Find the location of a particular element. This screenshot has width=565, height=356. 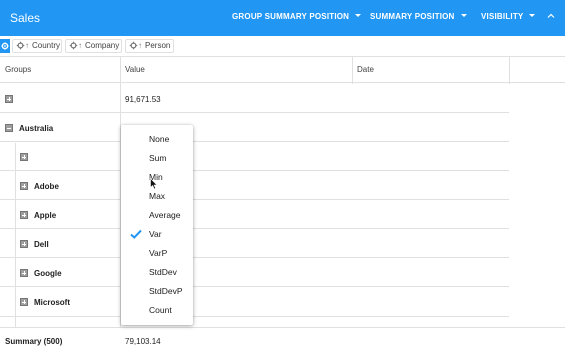

group-label: Dell is located at coordinates (41, 244).